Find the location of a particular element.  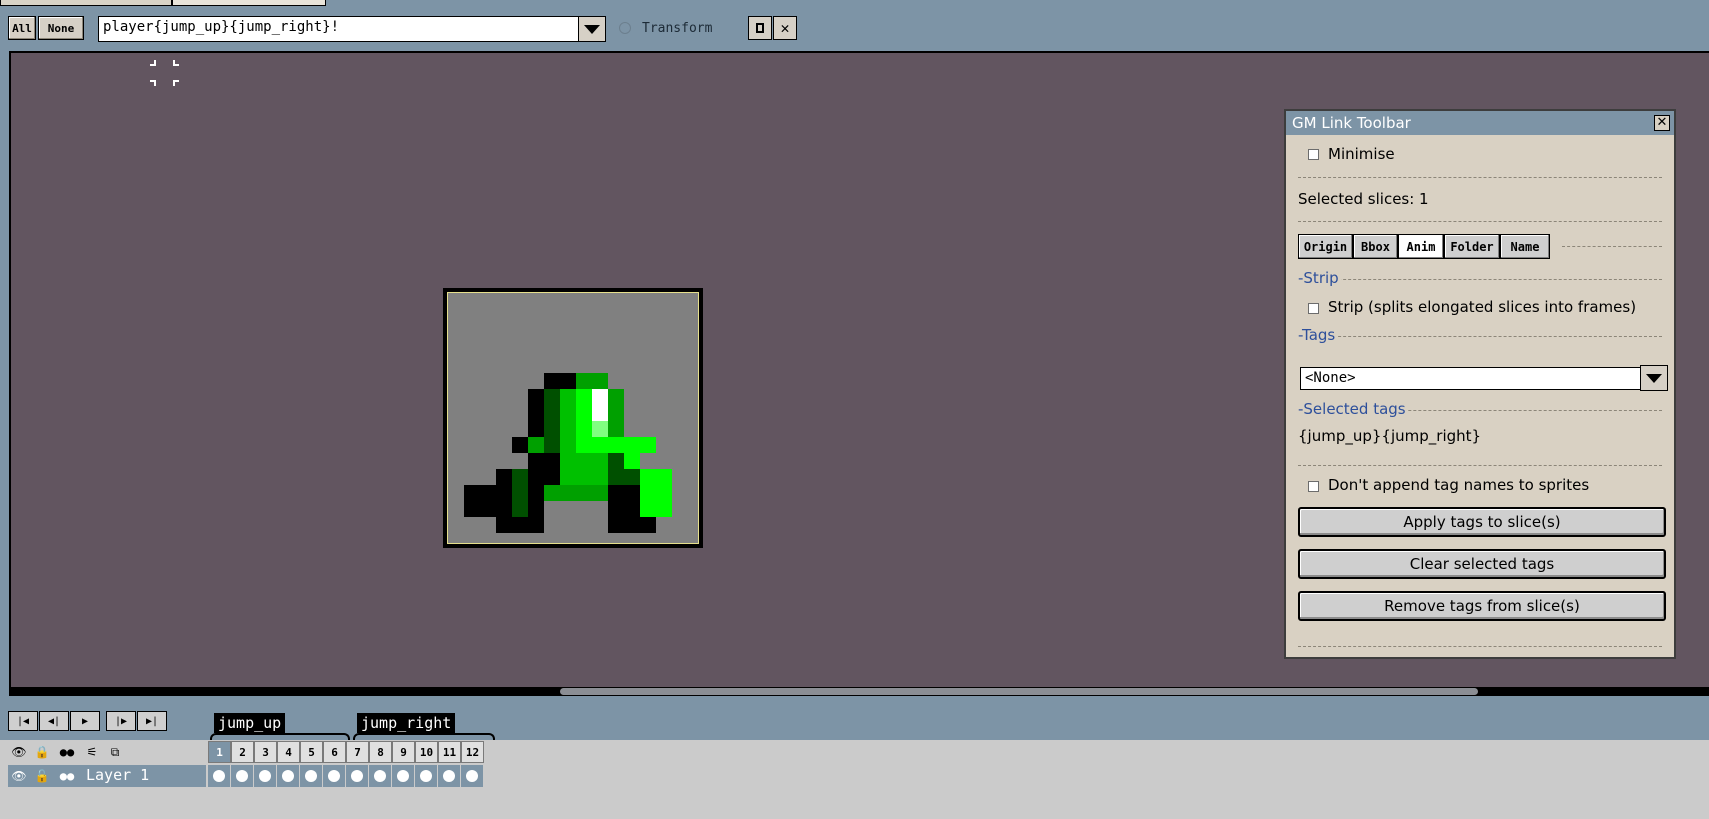

frame-header: 1 is located at coordinates (219, 752).